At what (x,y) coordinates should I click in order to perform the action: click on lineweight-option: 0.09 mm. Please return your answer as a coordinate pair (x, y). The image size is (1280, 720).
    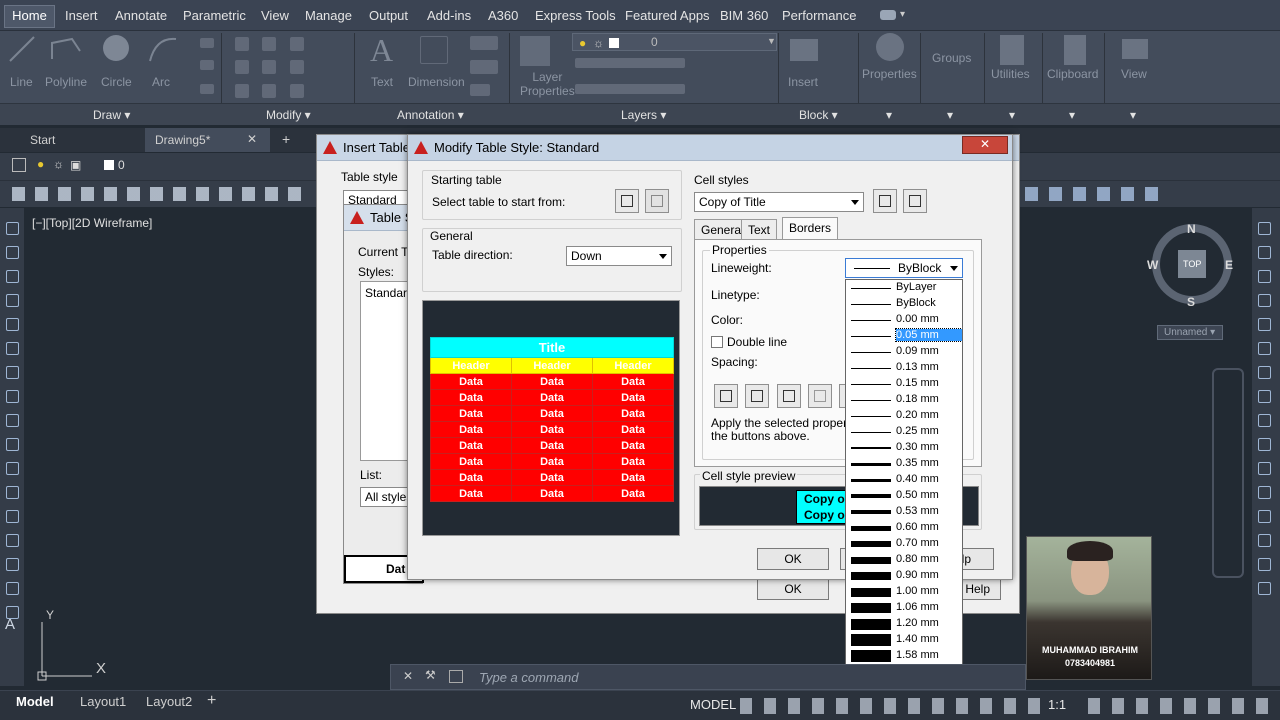
    Looking at the image, I should click on (904, 352).